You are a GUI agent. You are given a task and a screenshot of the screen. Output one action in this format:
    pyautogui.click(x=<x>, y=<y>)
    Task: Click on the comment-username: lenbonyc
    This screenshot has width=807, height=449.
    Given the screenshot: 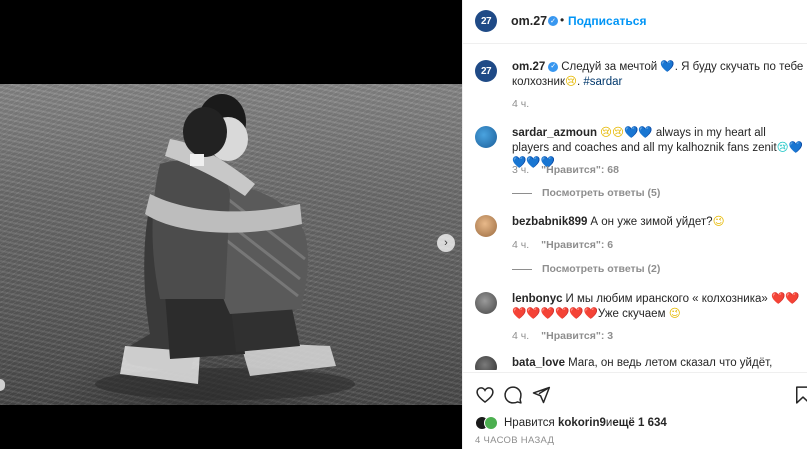 What is the action you would take?
    pyautogui.click(x=537, y=299)
    